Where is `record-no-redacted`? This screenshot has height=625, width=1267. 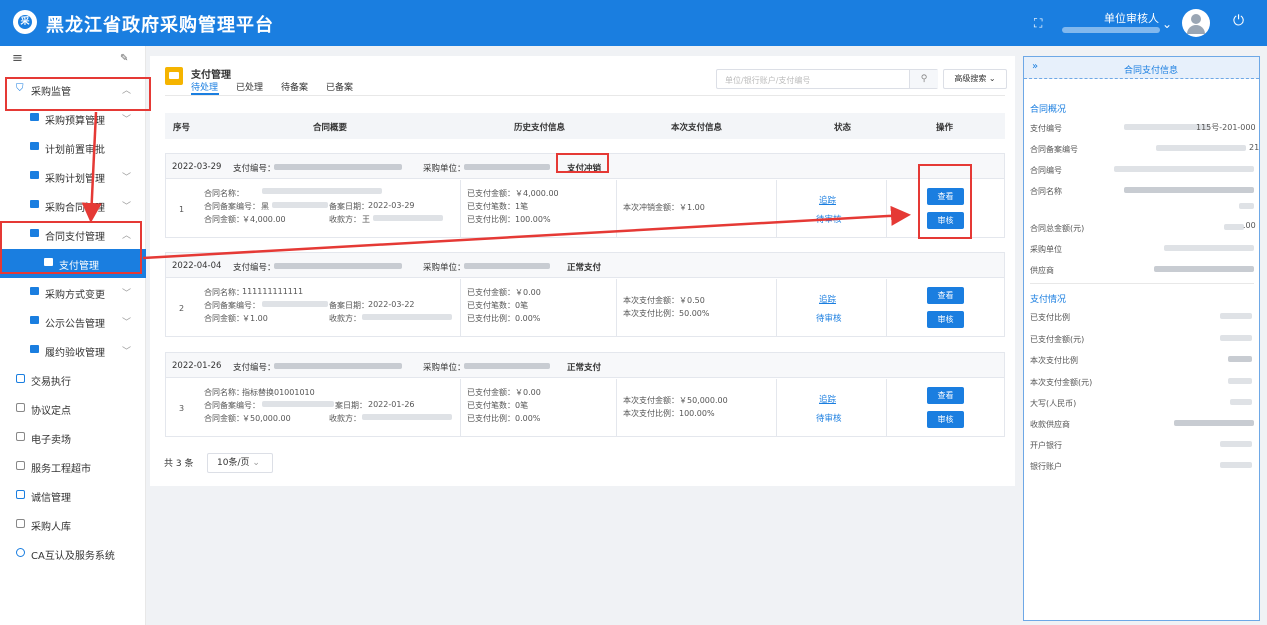
record-no-redacted is located at coordinates (295, 304).